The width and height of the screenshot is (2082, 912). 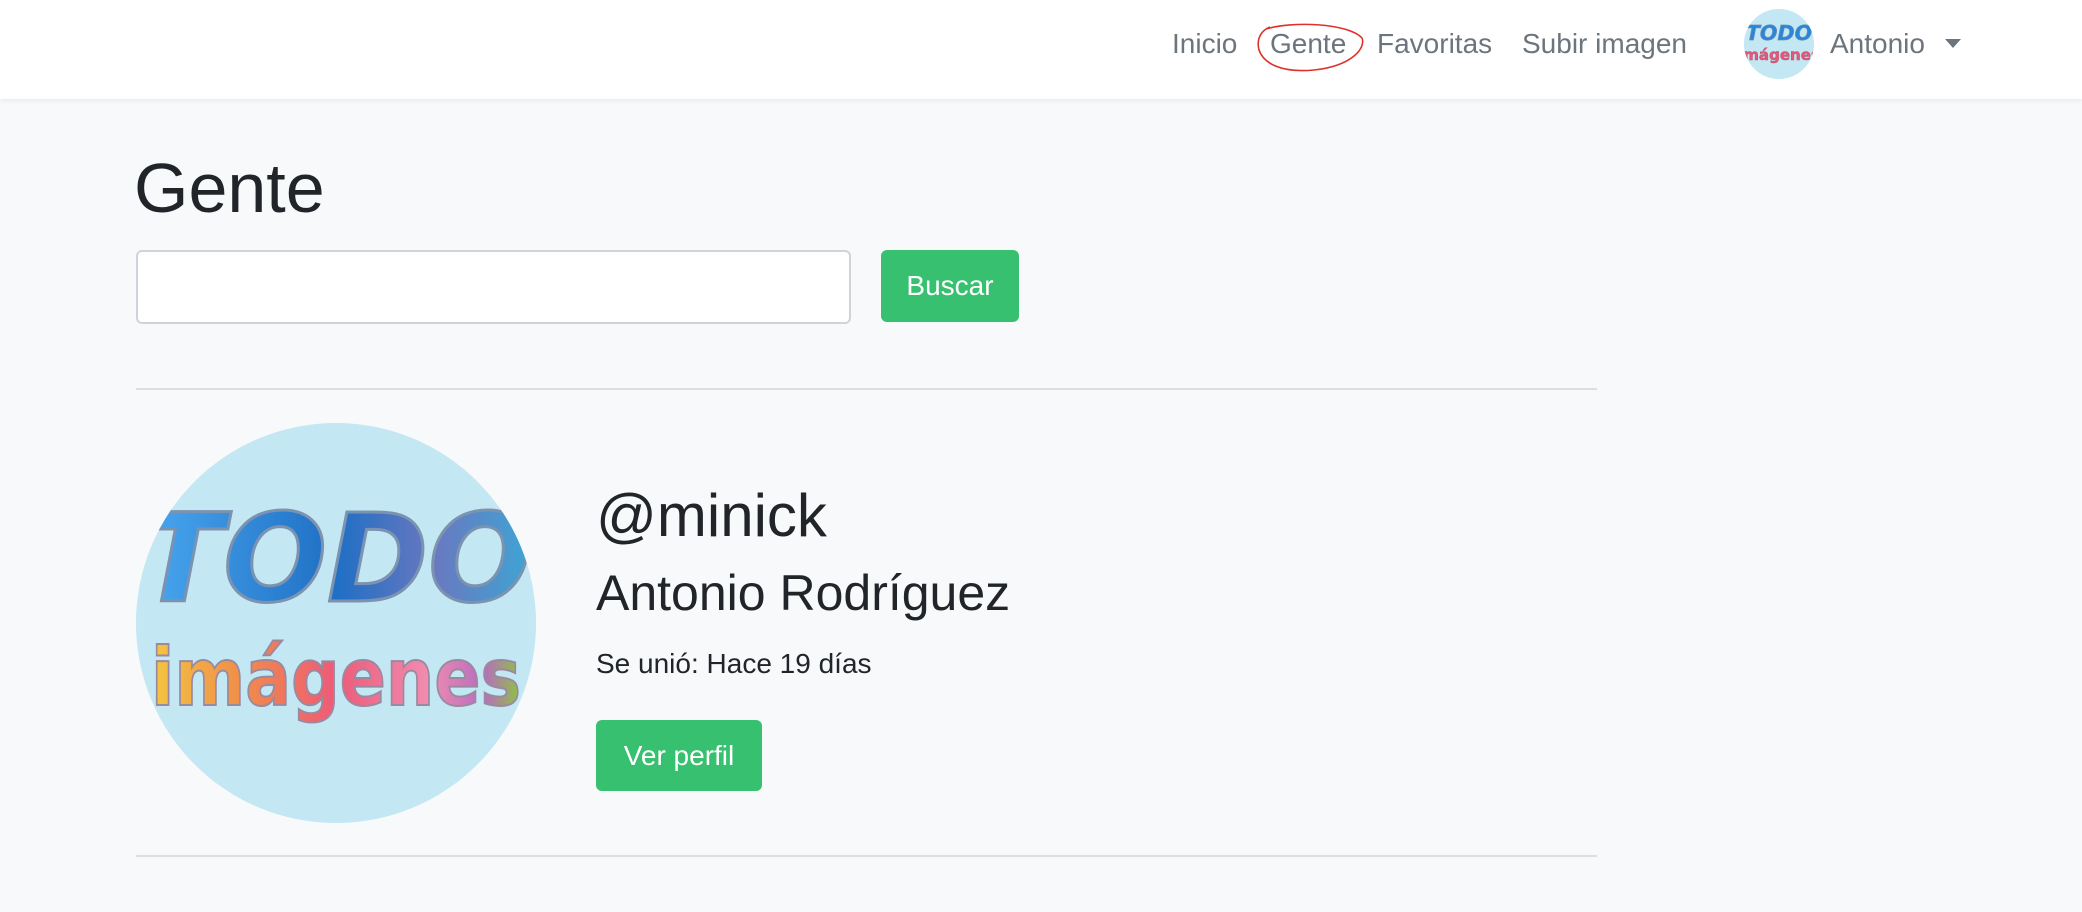 What do you see at coordinates (493, 287) in the screenshot?
I see `search-input` at bounding box center [493, 287].